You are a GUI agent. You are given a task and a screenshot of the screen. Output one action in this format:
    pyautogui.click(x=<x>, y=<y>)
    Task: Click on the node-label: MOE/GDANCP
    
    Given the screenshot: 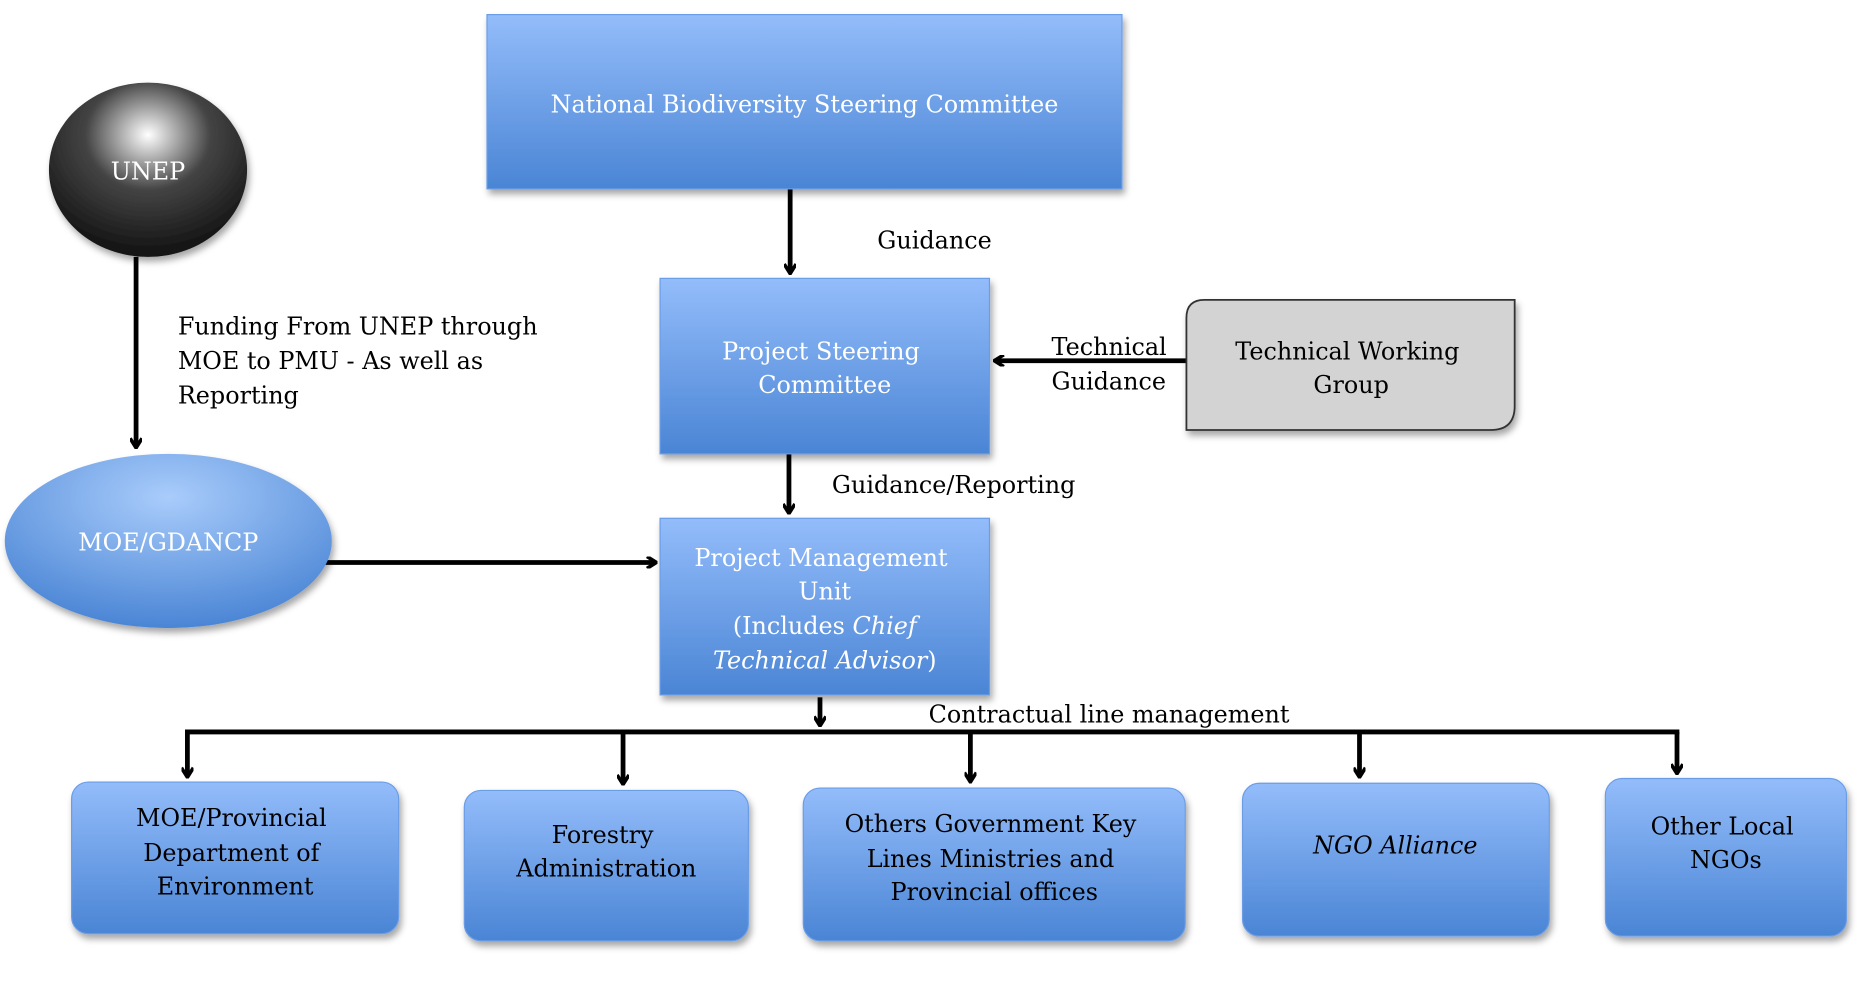 What is the action you would take?
    pyautogui.click(x=168, y=543)
    